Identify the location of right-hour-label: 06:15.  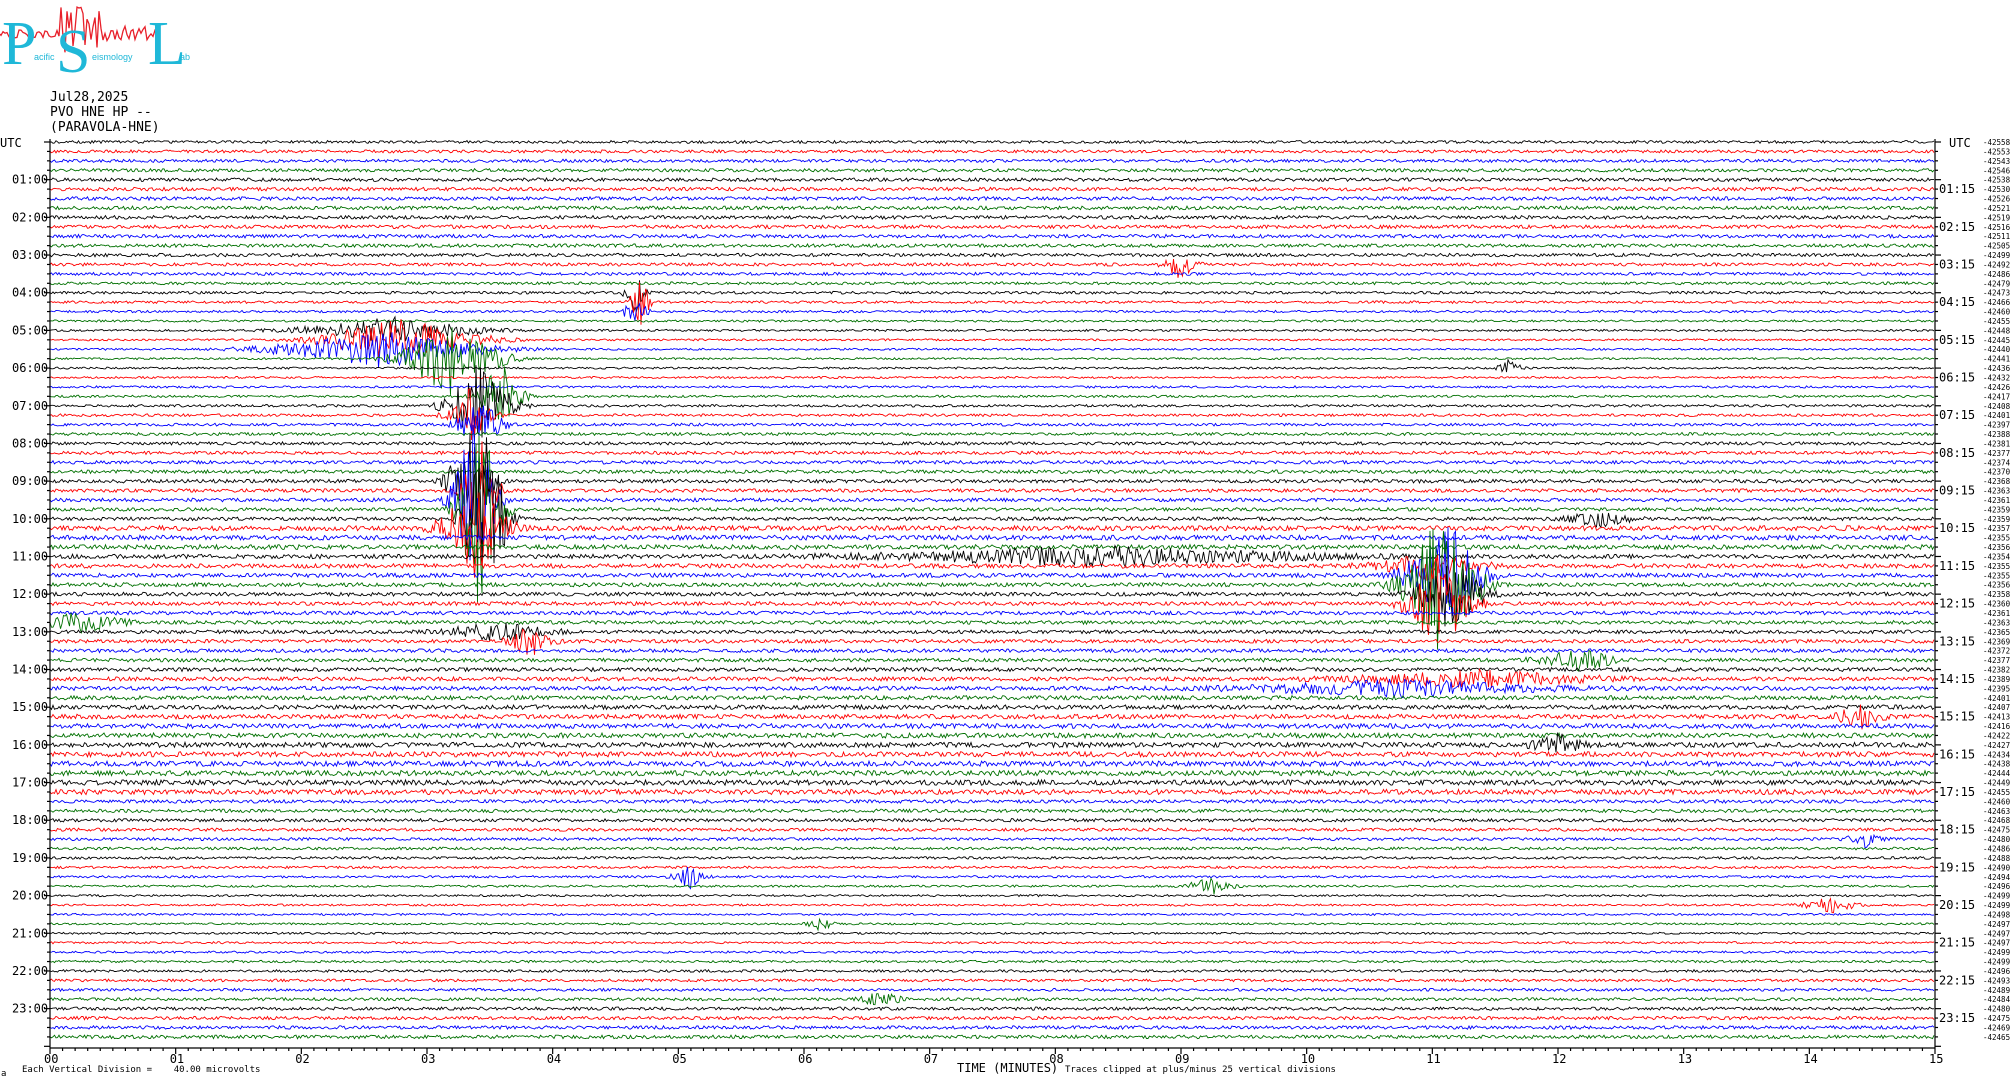
(1957, 378).